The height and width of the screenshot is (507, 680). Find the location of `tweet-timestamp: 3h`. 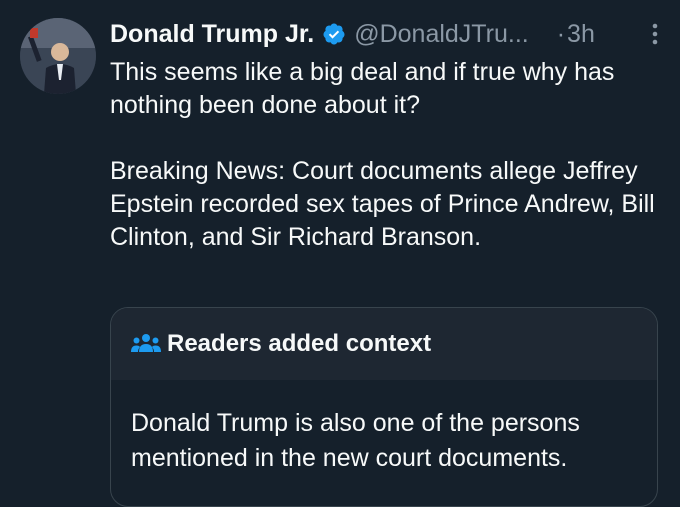

tweet-timestamp: 3h is located at coordinates (581, 34).